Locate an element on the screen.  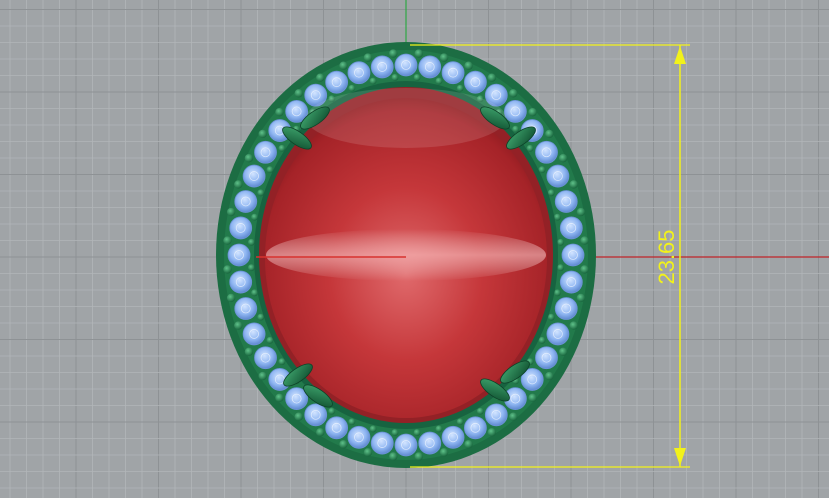
dimension-value: 23.65 is located at coordinates (666, 256).